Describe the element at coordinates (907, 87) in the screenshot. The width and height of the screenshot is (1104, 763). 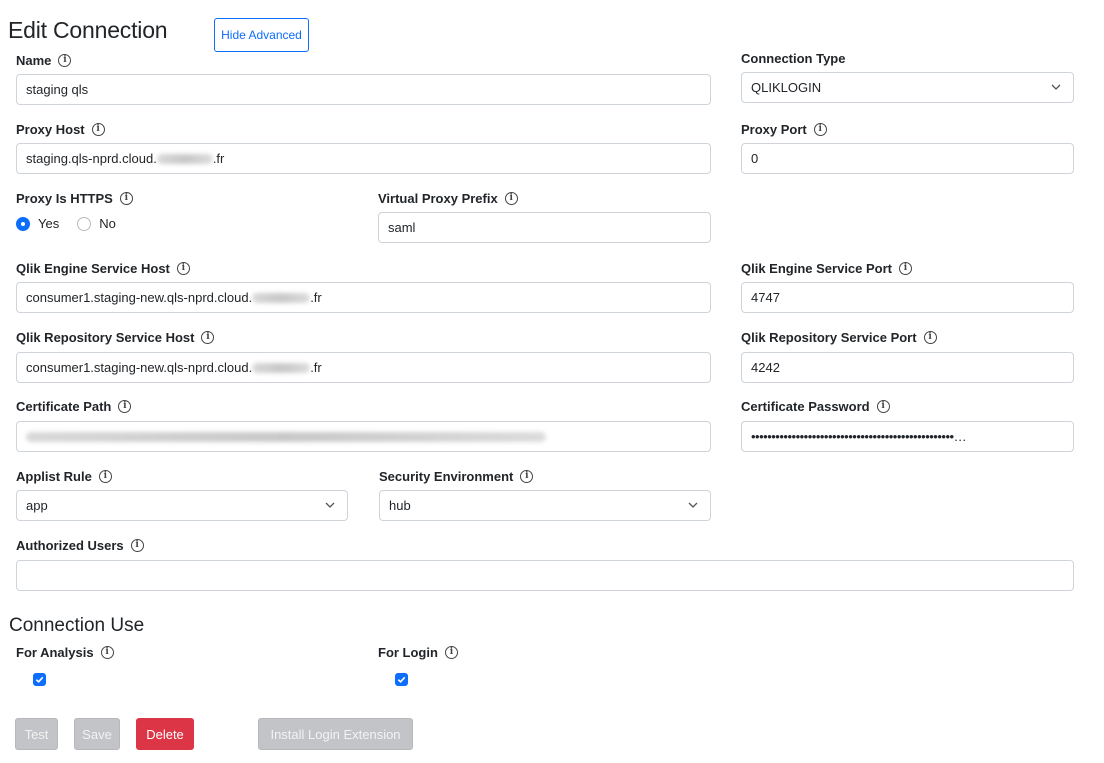
I see `connection-type-select: QLIKLOGIN` at that location.